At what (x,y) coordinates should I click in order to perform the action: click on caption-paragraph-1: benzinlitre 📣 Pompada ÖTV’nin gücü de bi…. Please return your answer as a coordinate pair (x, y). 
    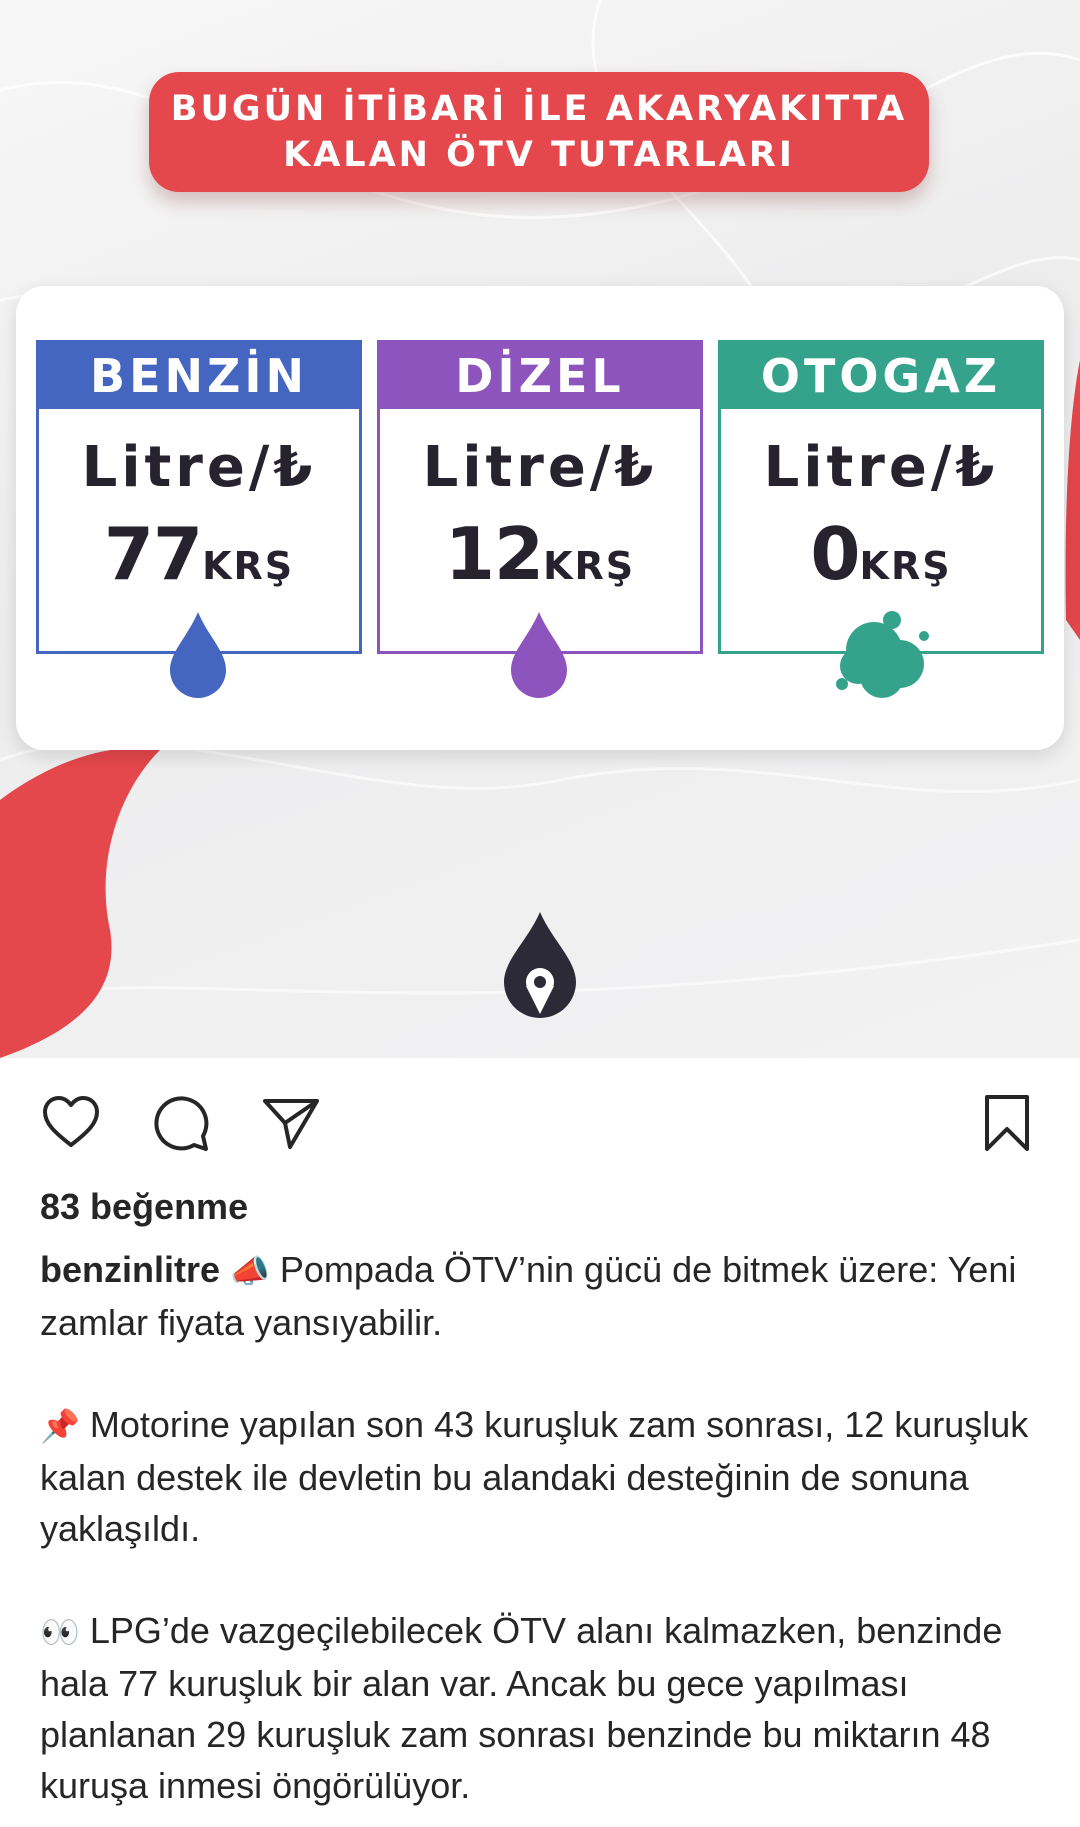
    Looking at the image, I should click on (545, 1296).